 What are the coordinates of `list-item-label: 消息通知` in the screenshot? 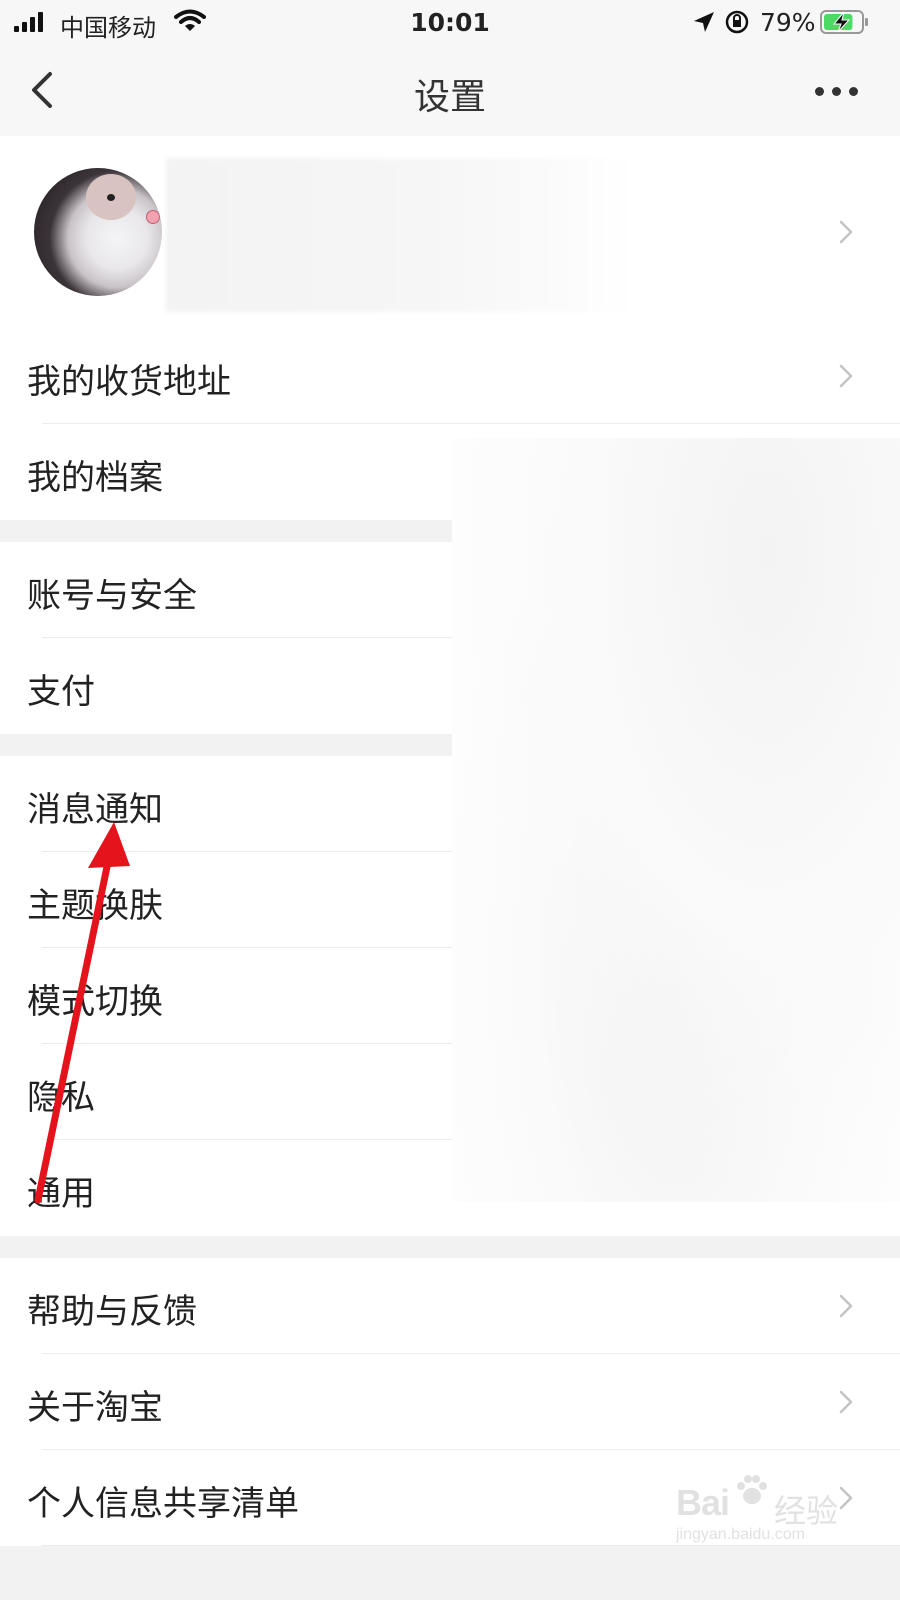 It's located at (95, 810).